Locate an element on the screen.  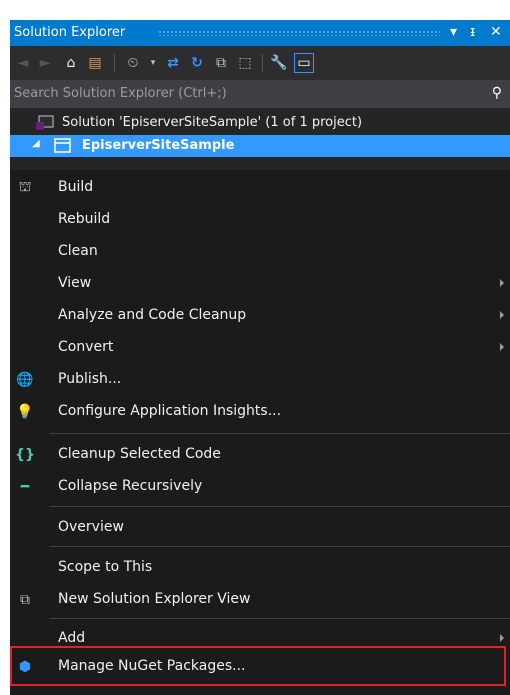
menu-item-label: Add is located at coordinates (72, 638).